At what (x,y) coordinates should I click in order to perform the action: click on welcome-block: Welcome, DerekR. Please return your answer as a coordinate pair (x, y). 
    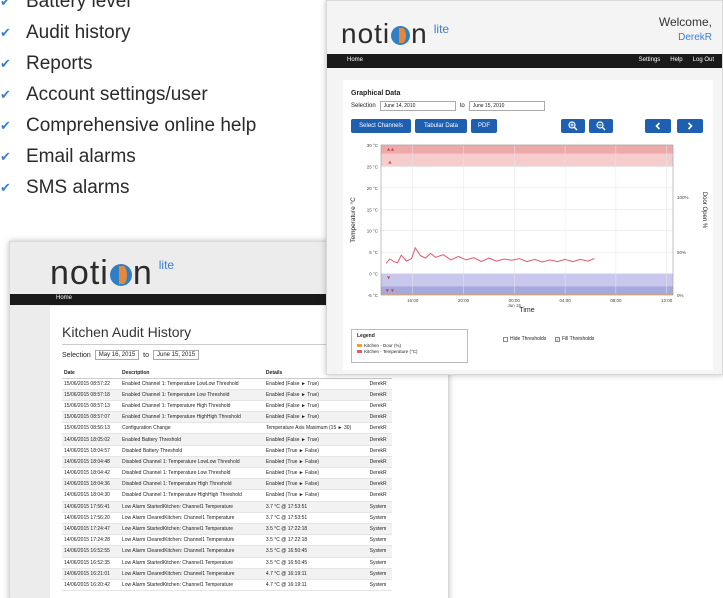
    Looking at the image, I should click on (685, 30).